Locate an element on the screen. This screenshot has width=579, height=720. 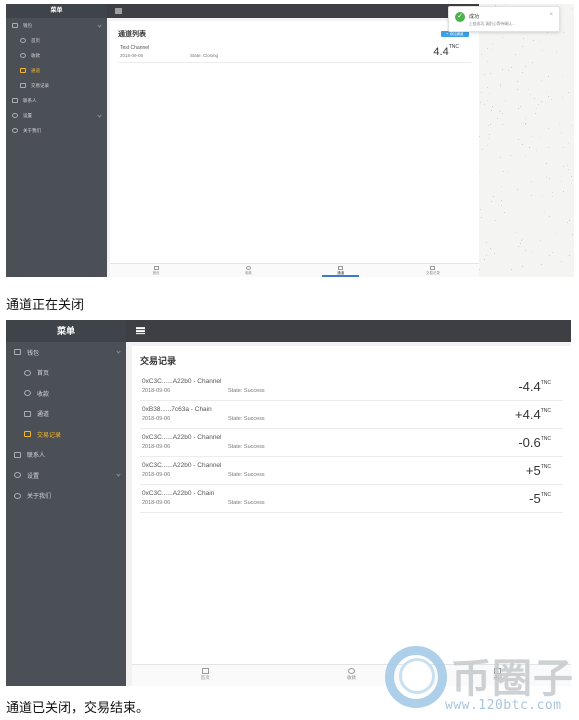
page-title: 通道列表 is located at coordinates (132, 34).